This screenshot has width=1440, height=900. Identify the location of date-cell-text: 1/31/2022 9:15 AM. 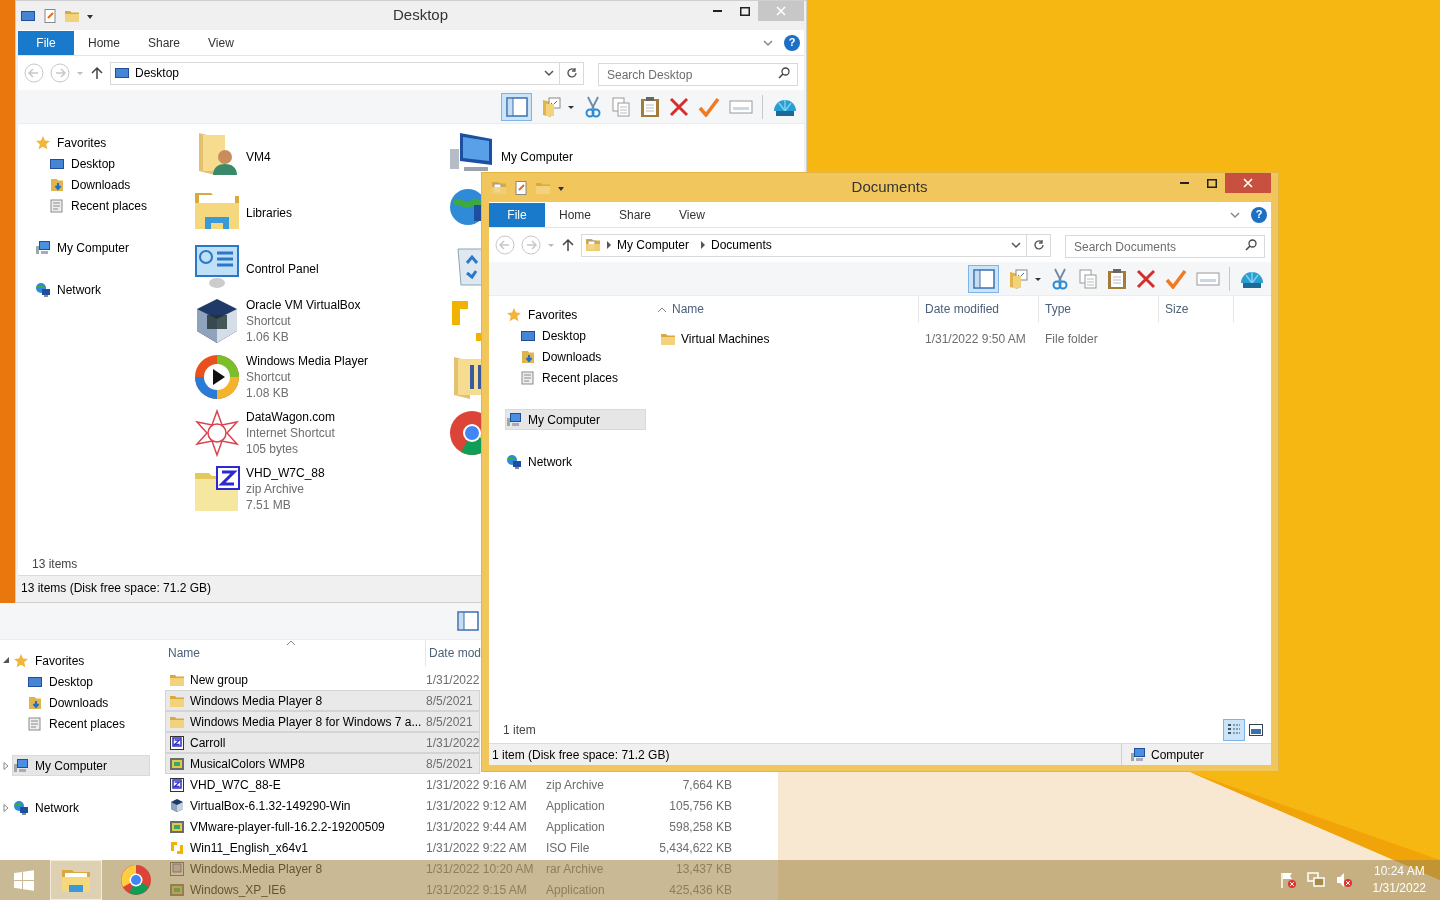
(477, 890).